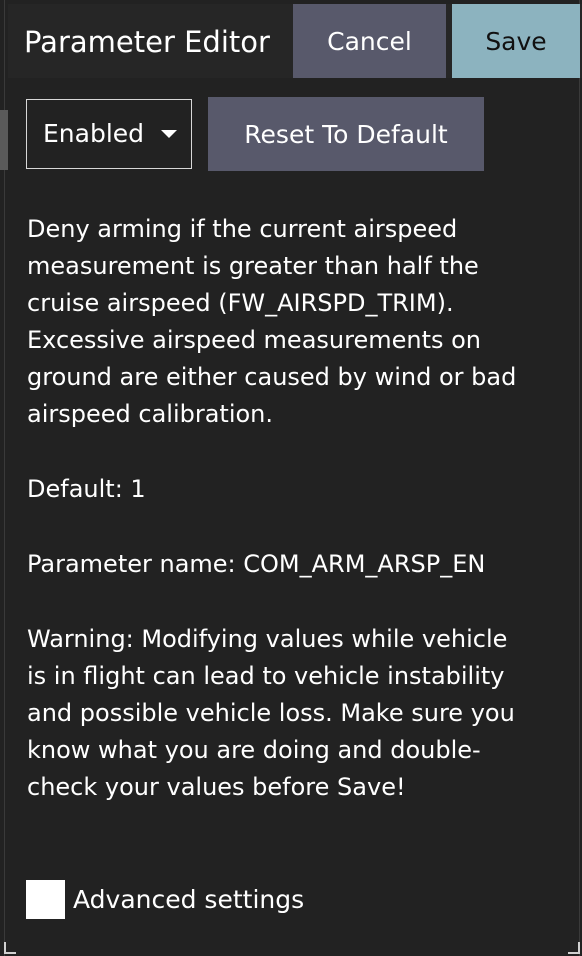  I want to click on default-value-text: Default: 1, so click(86, 489).